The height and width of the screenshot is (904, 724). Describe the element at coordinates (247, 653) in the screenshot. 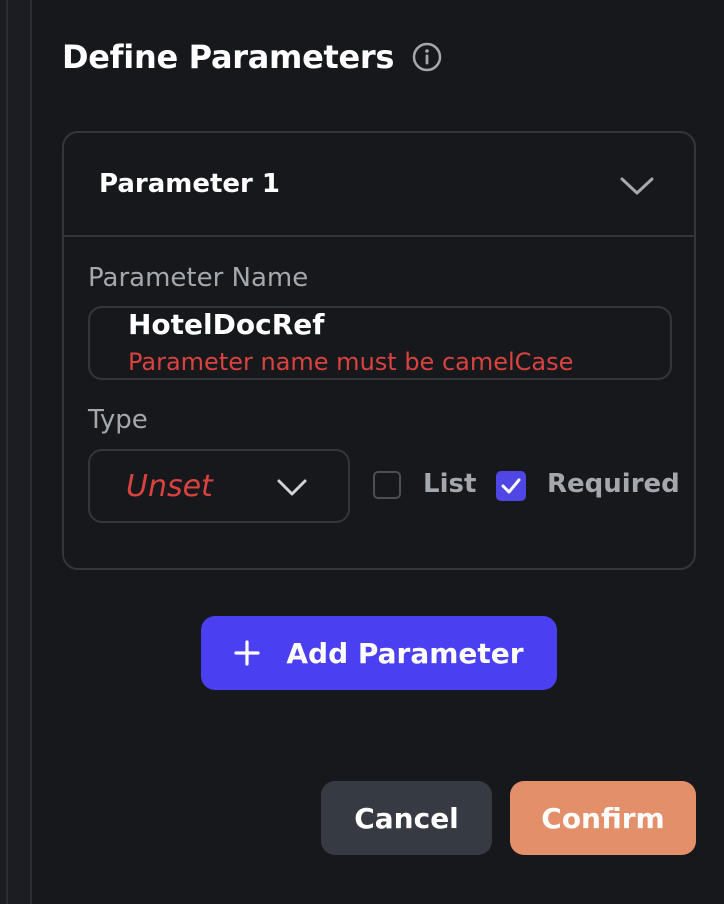

I see `plus-icon` at that location.